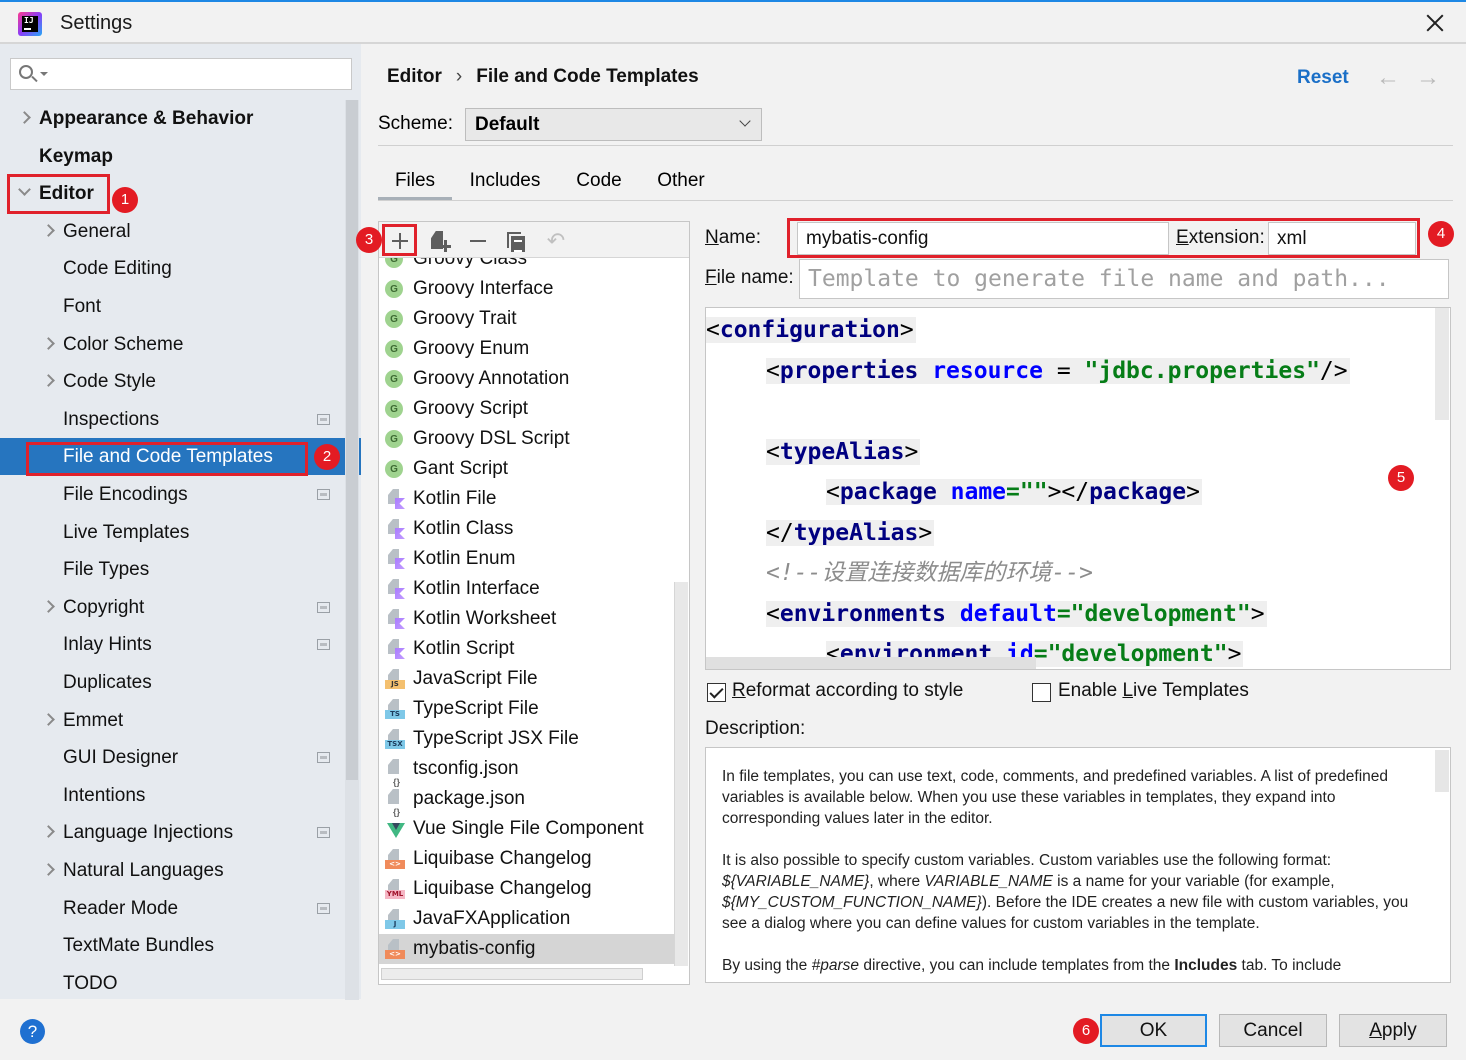  What do you see at coordinates (527, 439) in the screenshot?
I see `template-list-item: G Groovy DSL Script` at bounding box center [527, 439].